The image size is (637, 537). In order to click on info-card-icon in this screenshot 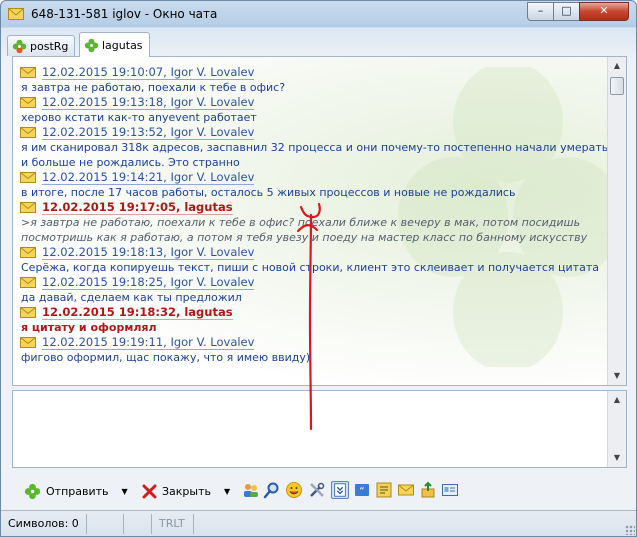, I will do `click(450, 490)`.